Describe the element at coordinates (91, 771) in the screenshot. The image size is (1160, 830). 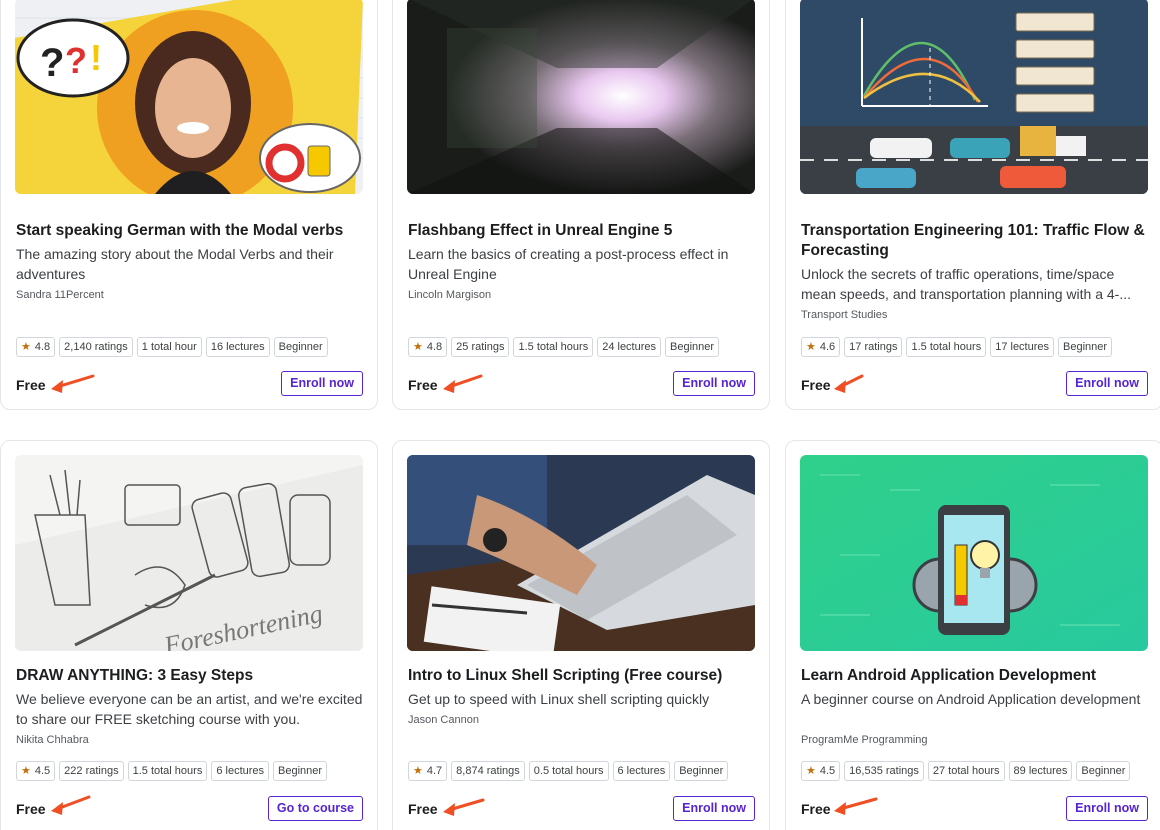
I see `ratings-count-badge: 222 ratings` at that location.